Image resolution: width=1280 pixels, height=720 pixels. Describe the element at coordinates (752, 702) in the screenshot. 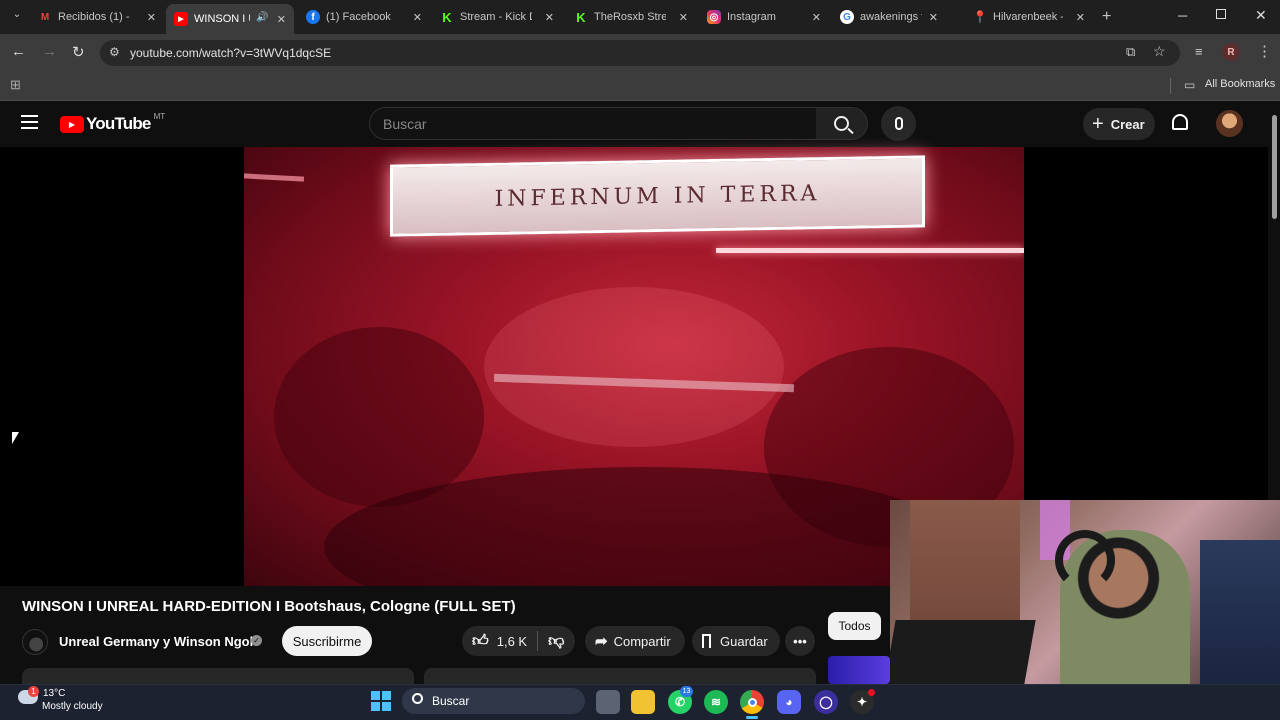

I see `chrome-icon` at that location.